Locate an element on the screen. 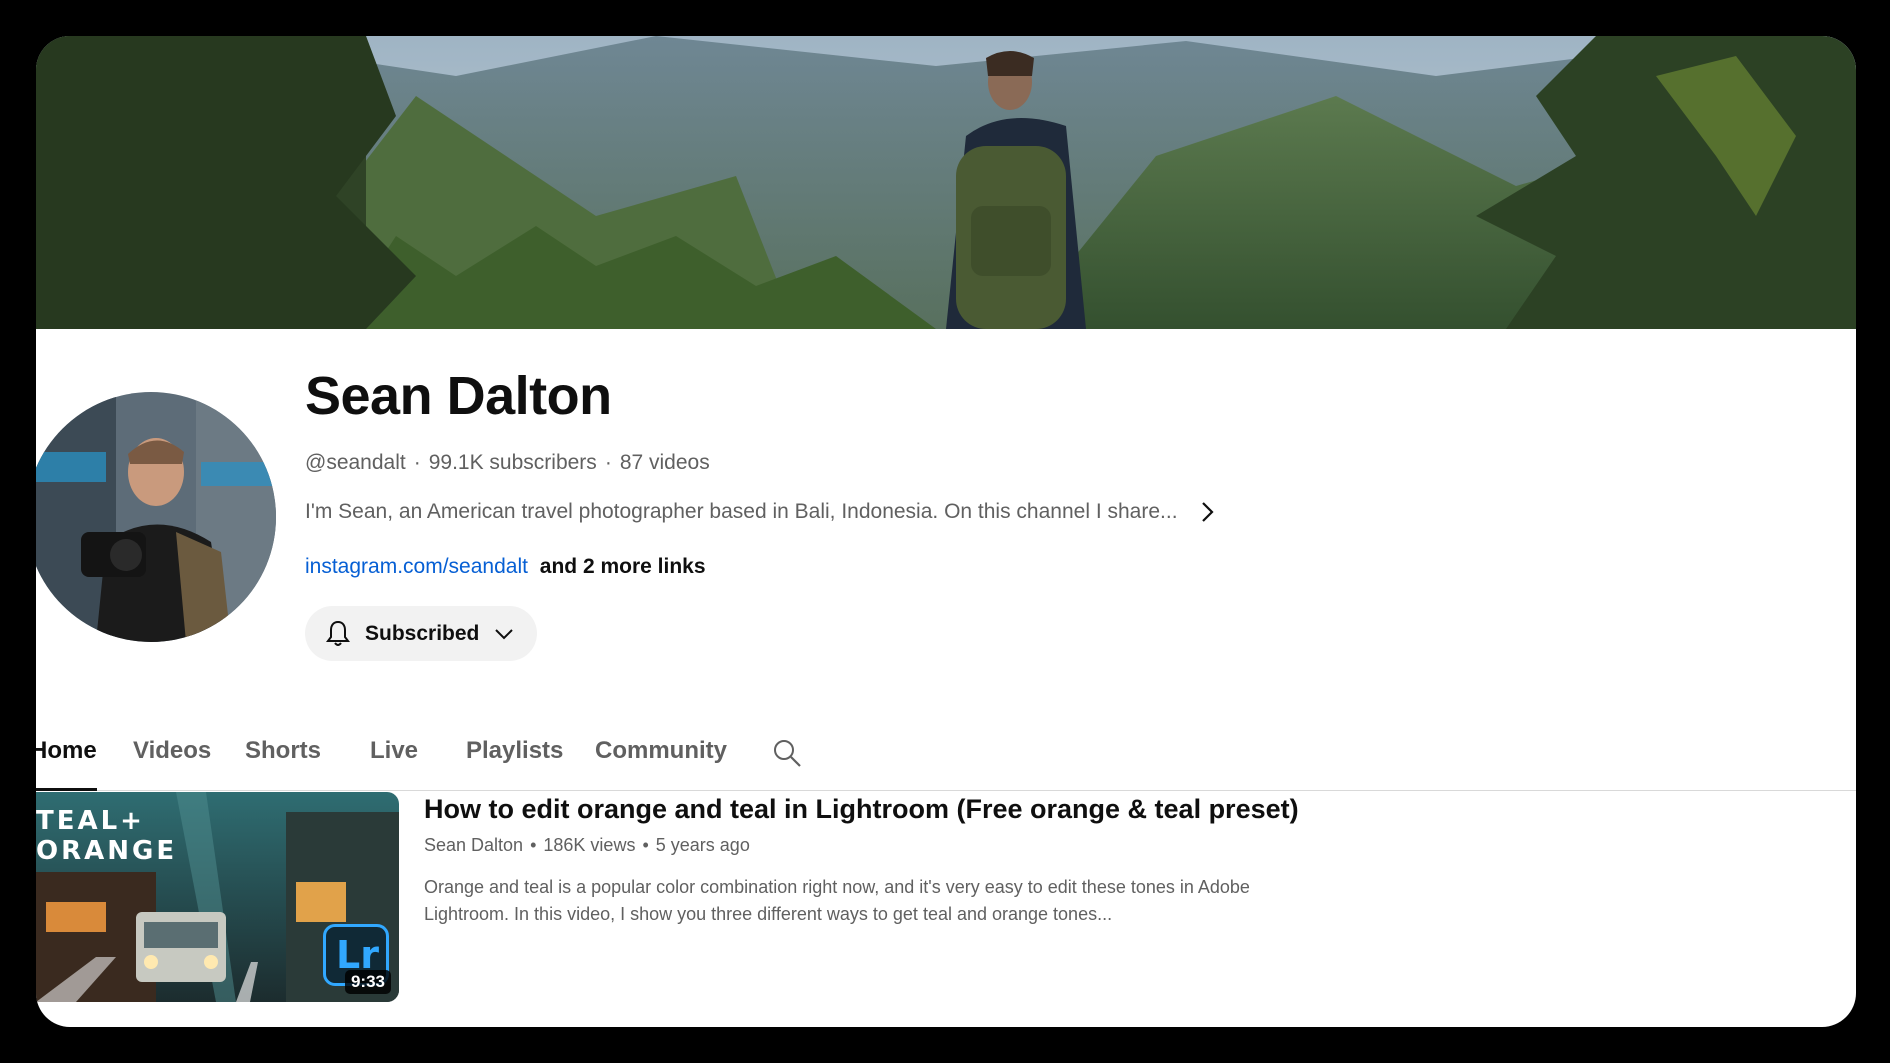 The height and width of the screenshot is (1063, 1890). video-author: Sean Dalton is located at coordinates (473, 845).